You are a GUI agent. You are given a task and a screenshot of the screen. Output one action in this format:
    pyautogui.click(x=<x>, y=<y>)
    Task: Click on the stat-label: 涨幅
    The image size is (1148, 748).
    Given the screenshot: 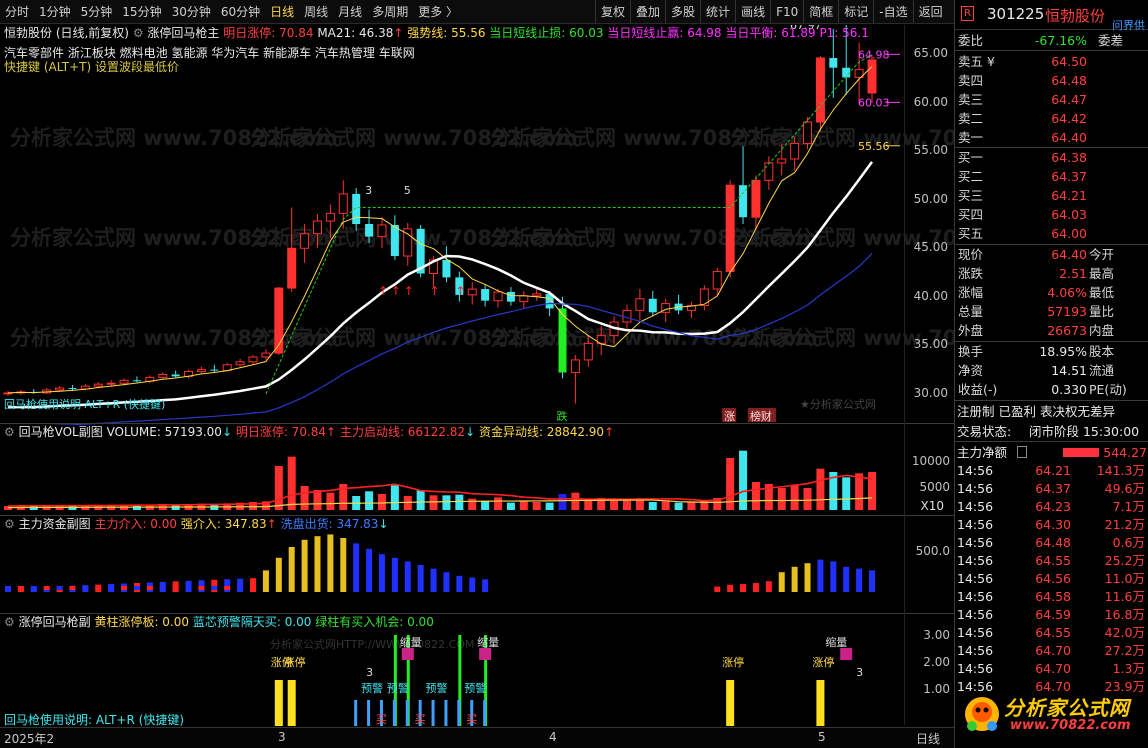 What is the action you would take?
    pyautogui.click(x=971, y=292)
    